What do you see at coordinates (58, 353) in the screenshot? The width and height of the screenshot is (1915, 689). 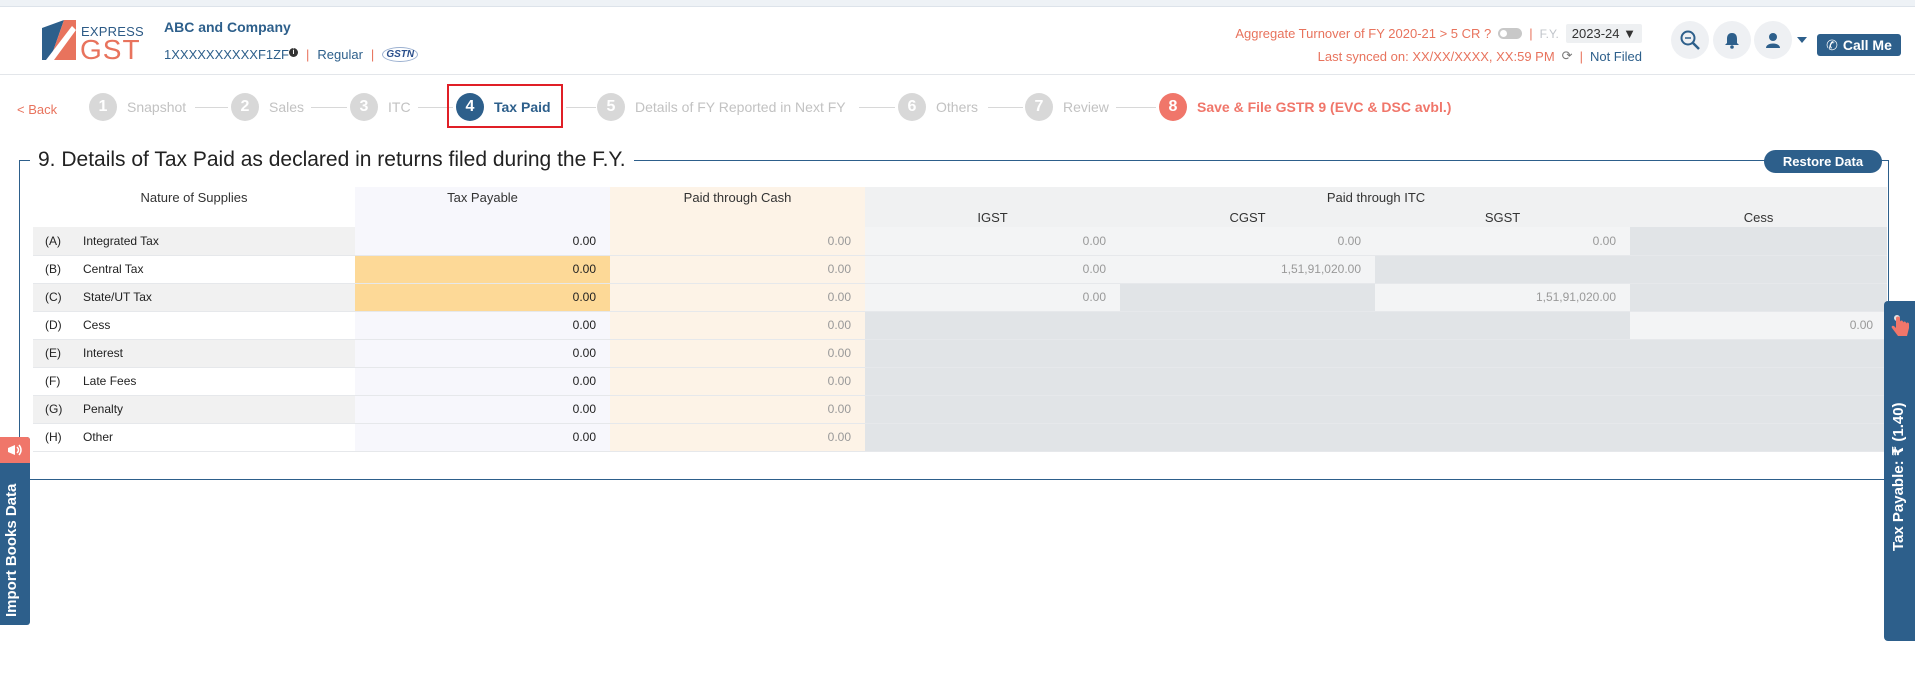 I see `row-code: (E)` at bounding box center [58, 353].